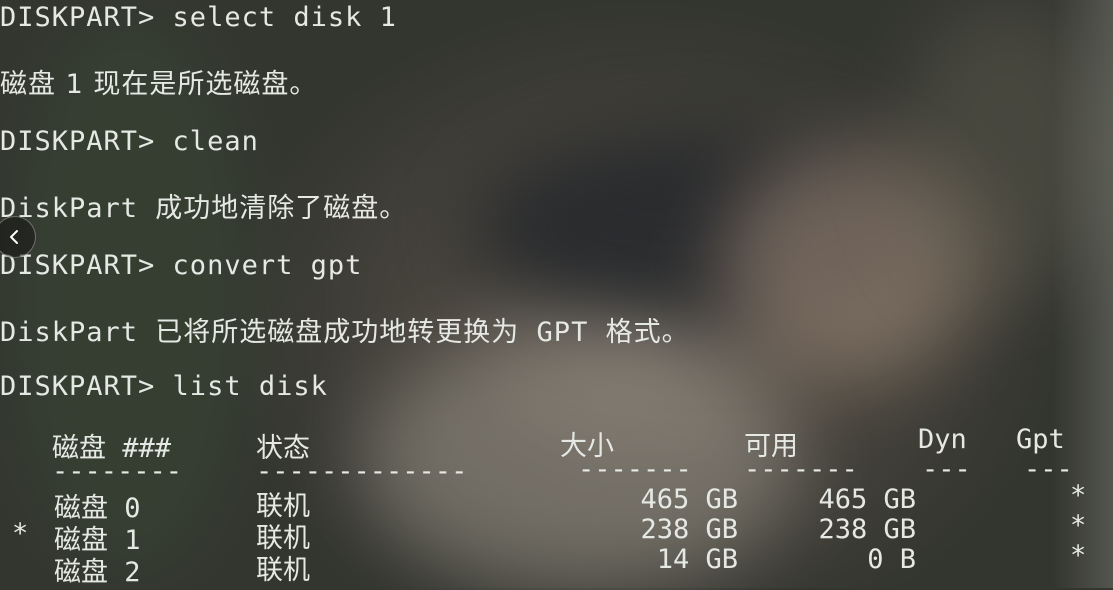 The image size is (1113, 590). Describe the element at coordinates (159, 84) in the screenshot. I see `output-line: 磁盘 1 现在是所选磁盘。` at that location.